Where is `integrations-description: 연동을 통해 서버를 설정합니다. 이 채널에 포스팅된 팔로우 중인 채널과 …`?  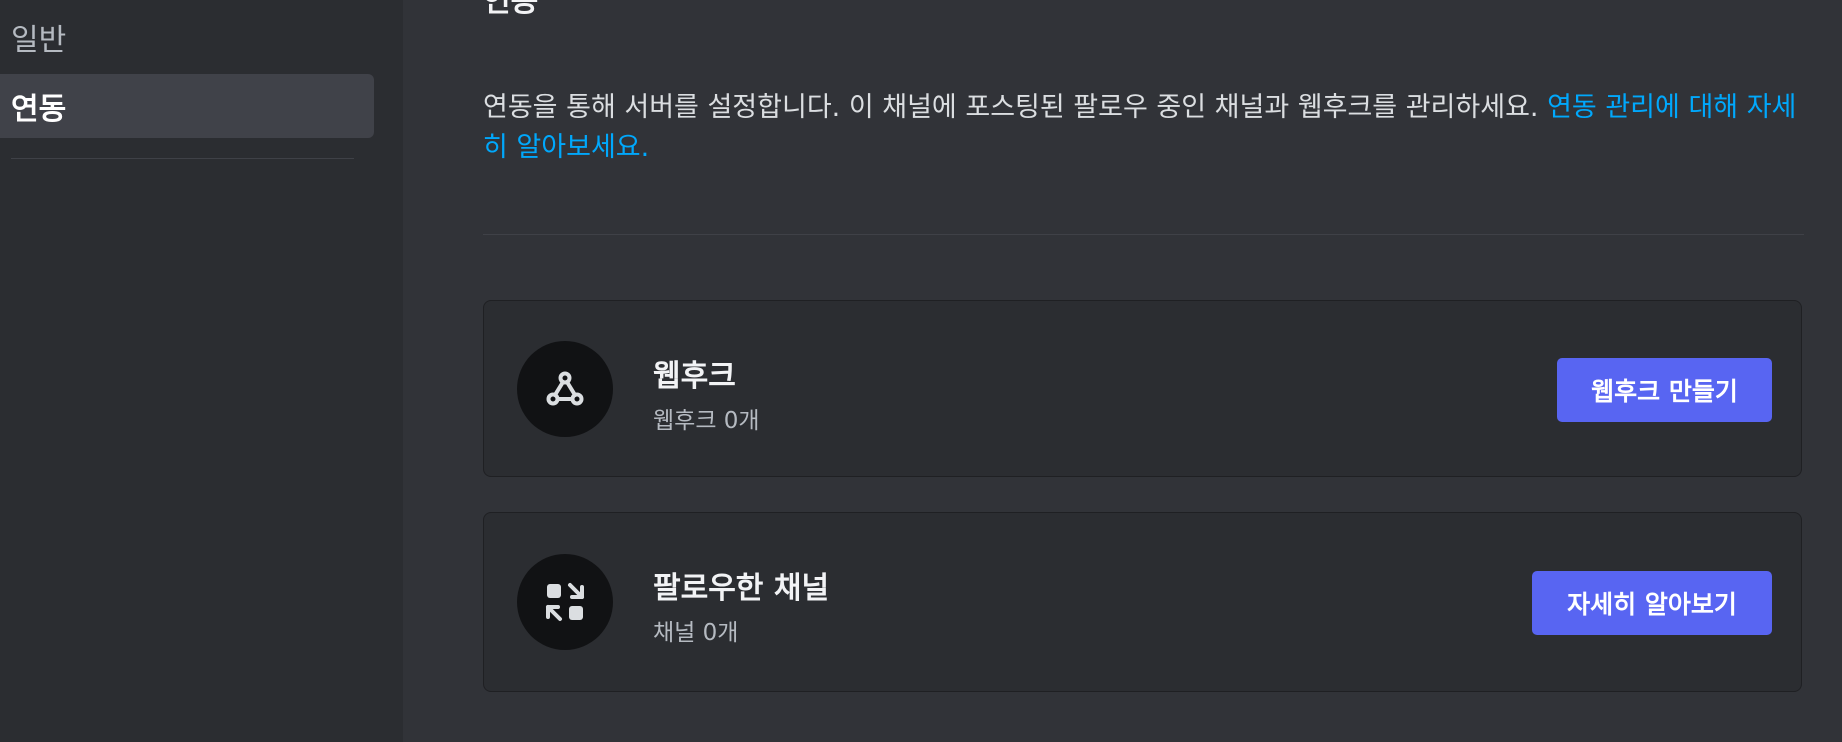
integrations-description: 연동을 통해 서버를 설정합니다. 이 채널에 포스팅된 팔로우 중인 채널과 … is located at coordinates (1148, 128).